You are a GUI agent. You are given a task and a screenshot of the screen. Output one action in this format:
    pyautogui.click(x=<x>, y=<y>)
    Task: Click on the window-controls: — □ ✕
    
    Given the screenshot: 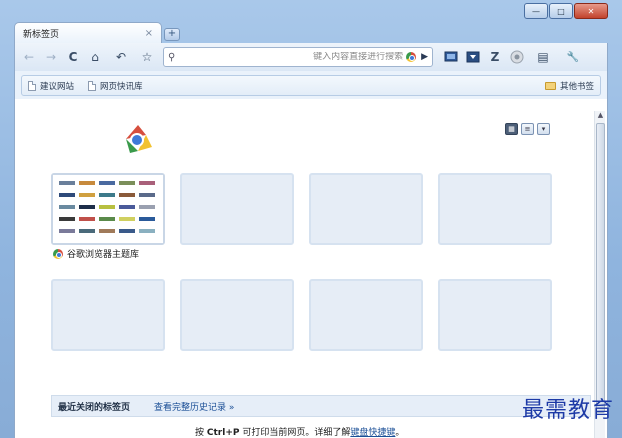 What is the action you would take?
    pyautogui.click(x=566, y=11)
    